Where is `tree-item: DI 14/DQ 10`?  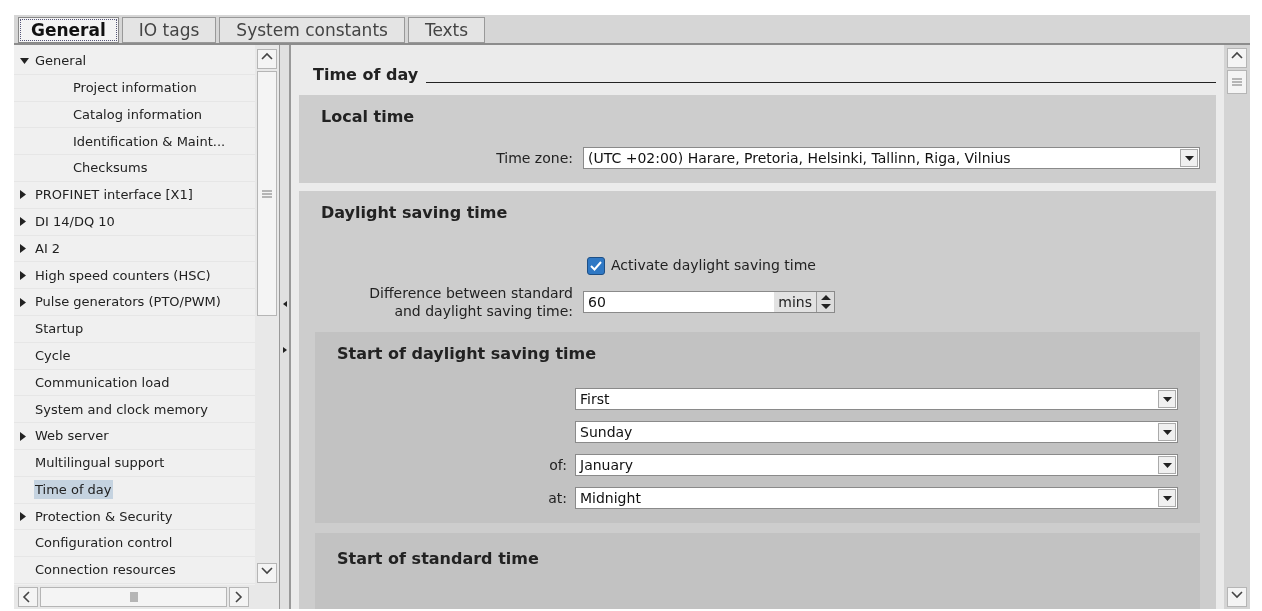
tree-item: DI 14/DQ 10 is located at coordinates (75, 221).